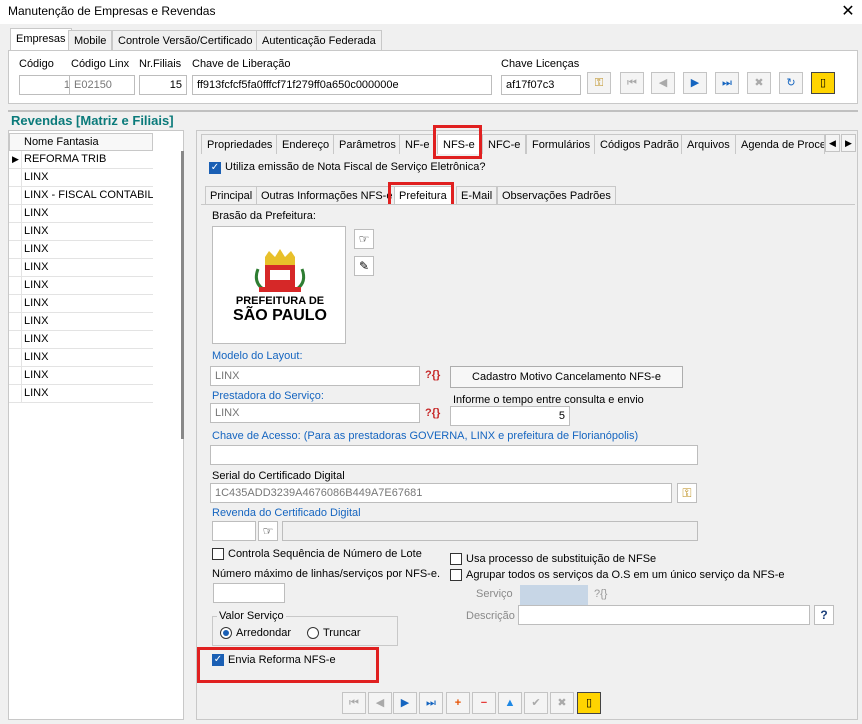 This screenshot has width=862, height=724. Describe the element at coordinates (342, 85) in the screenshot. I see `chave-liberacao-field: ff913fcfcf5fa0fffcf71f279ff0a650c000000e` at that location.